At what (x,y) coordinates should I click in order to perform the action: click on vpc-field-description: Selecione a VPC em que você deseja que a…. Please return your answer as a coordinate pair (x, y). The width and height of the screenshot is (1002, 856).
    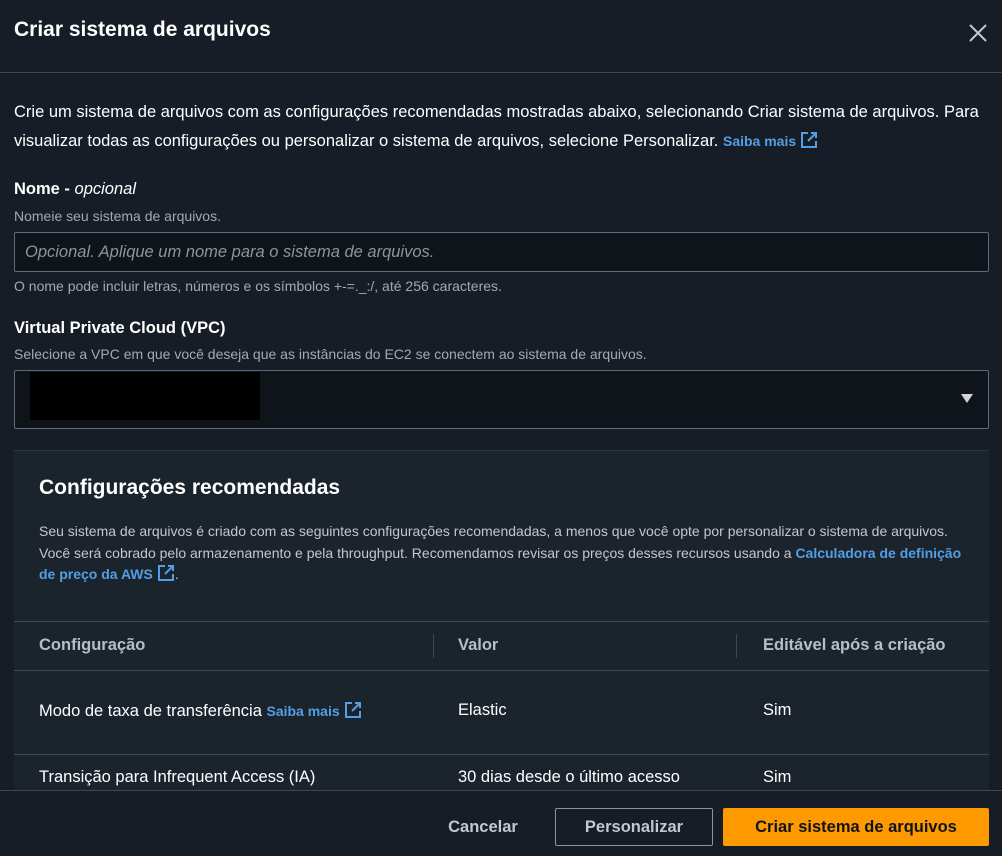
    Looking at the image, I should click on (330, 354).